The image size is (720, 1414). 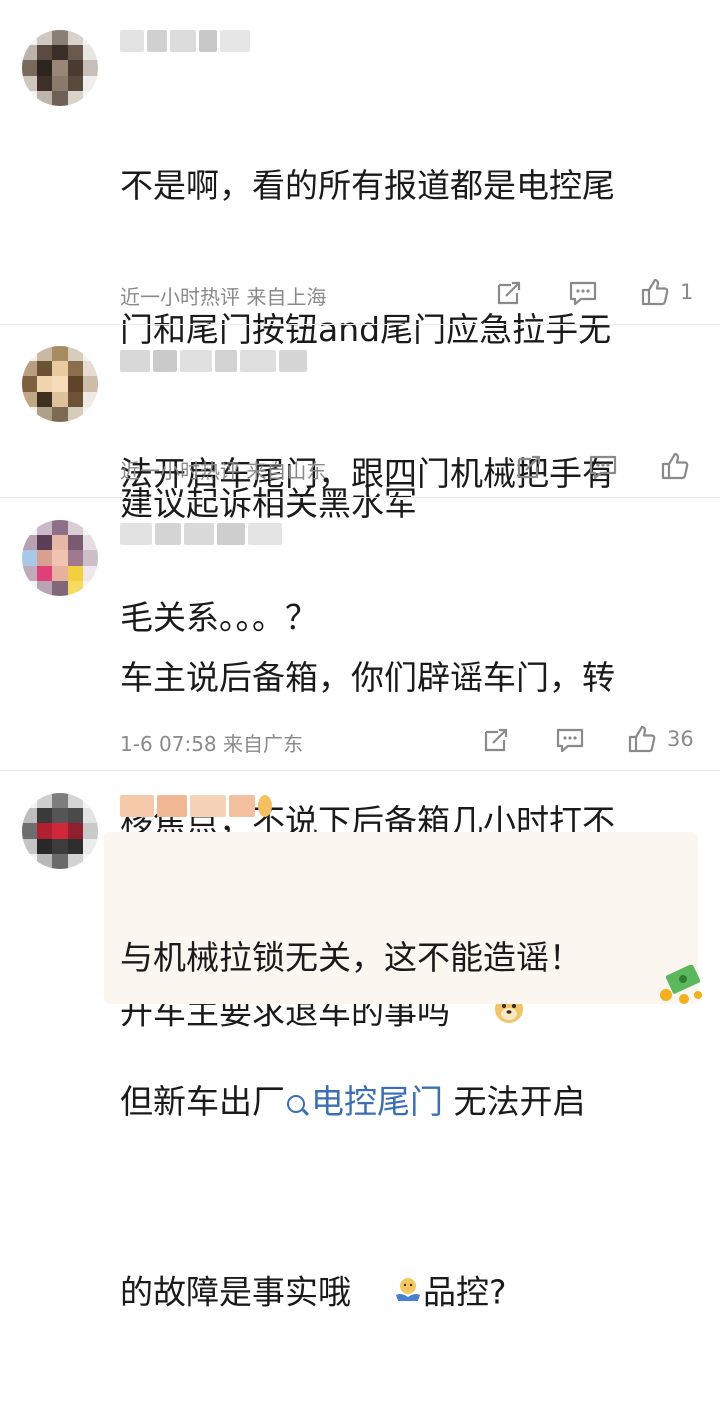 What do you see at coordinates (387, 1294) in the screenshot?
I see `shrug-emoji-icon` at bounding box center [387, 1294].